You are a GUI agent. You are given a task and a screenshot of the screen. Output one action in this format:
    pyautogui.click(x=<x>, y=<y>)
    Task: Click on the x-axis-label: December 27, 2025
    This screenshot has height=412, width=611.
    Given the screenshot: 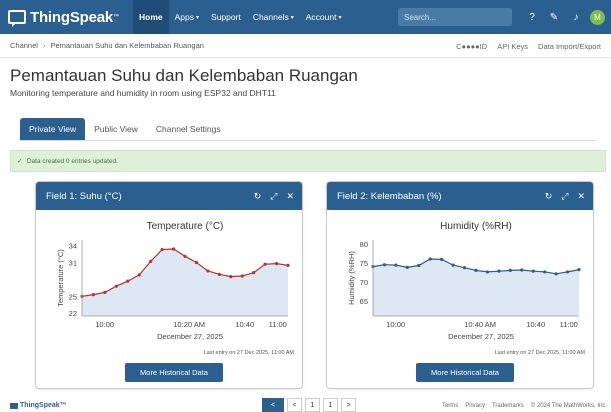 What is the action you would take?
    pyautogui.click(x=190, y=336)
    